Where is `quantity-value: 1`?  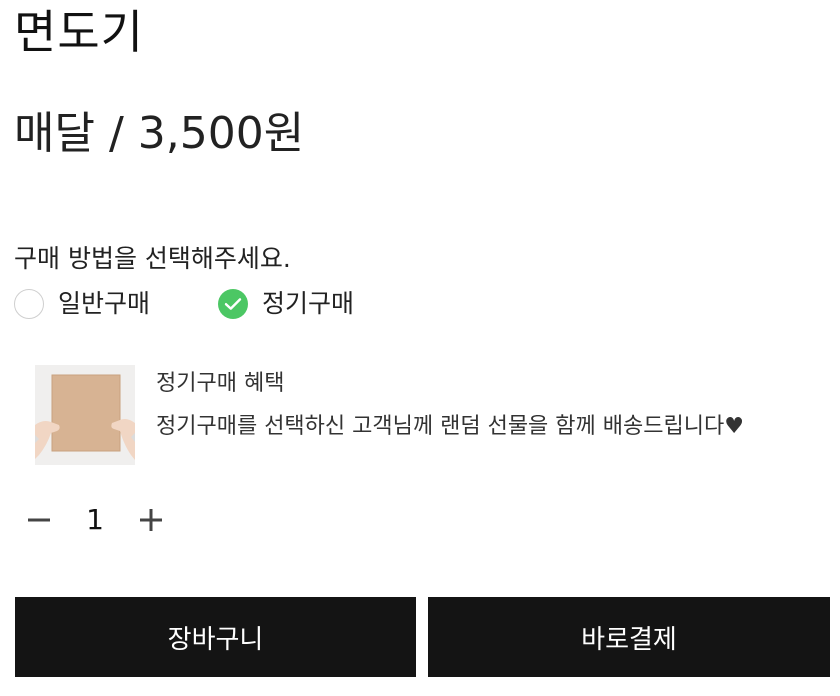 quantity-value: 1 is located at coordinates (95, 519).